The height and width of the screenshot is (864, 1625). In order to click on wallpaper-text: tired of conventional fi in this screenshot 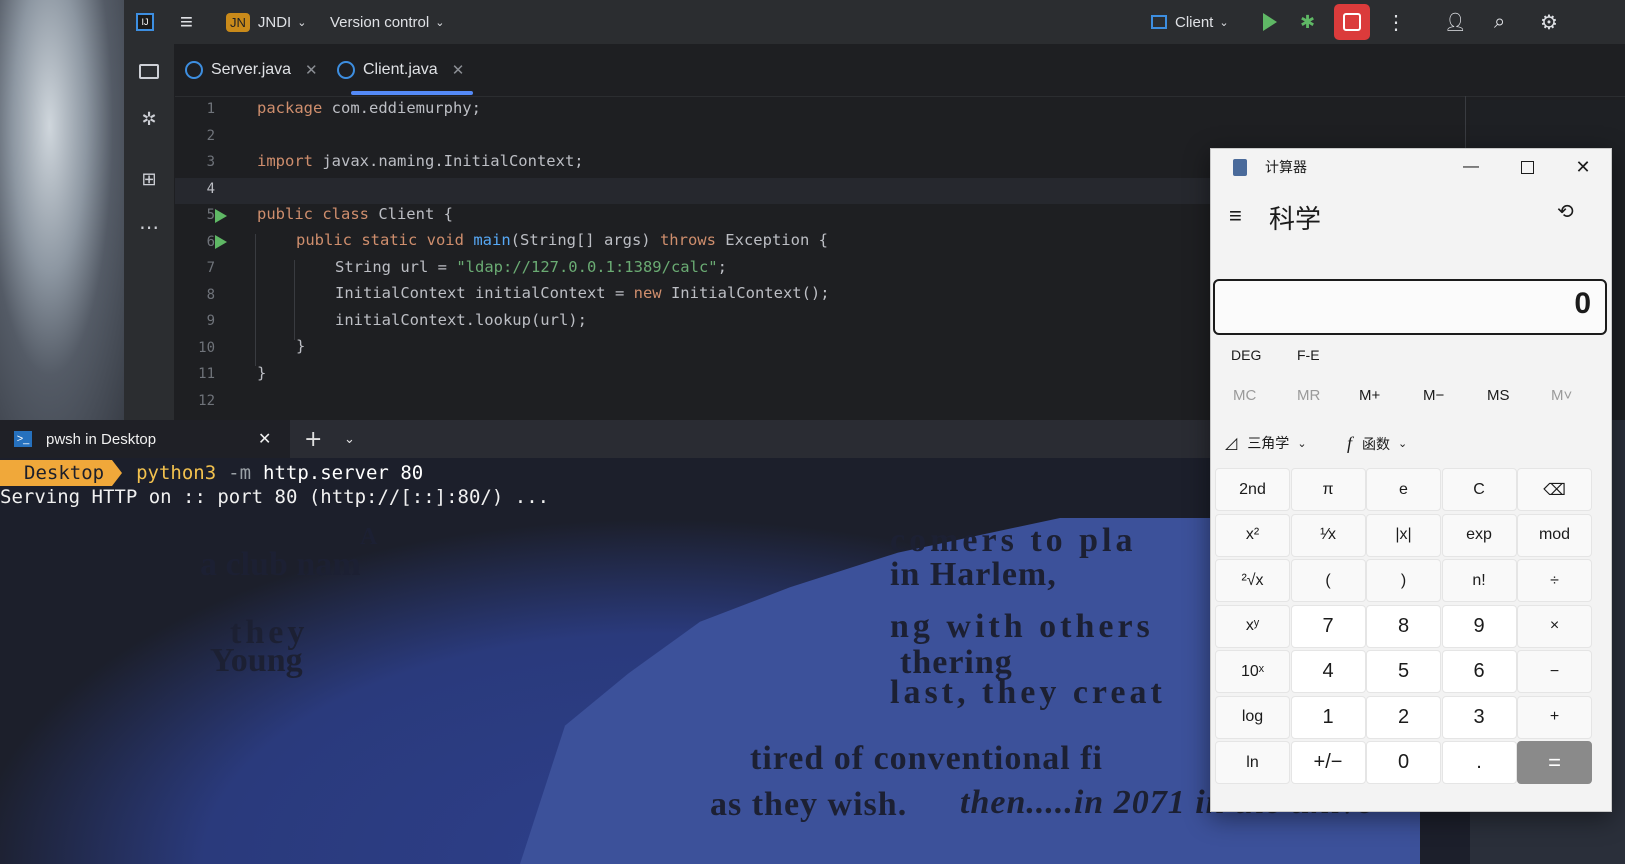, I will do `click(926, 758)`.